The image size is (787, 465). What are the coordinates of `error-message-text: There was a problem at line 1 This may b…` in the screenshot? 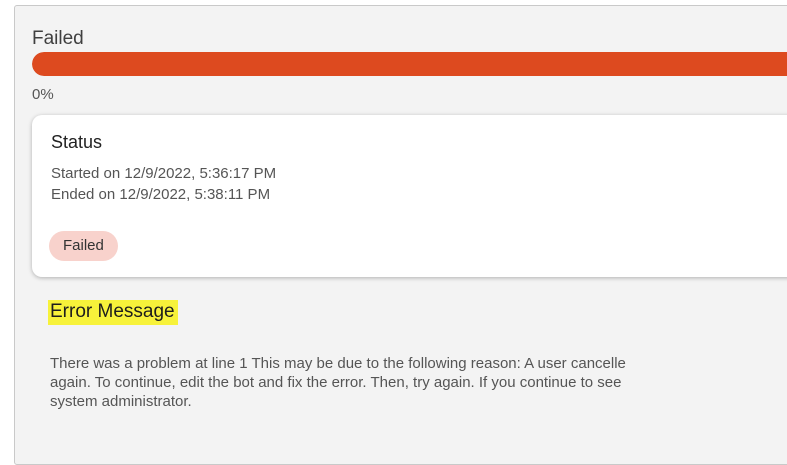 It's located at (418, 382).